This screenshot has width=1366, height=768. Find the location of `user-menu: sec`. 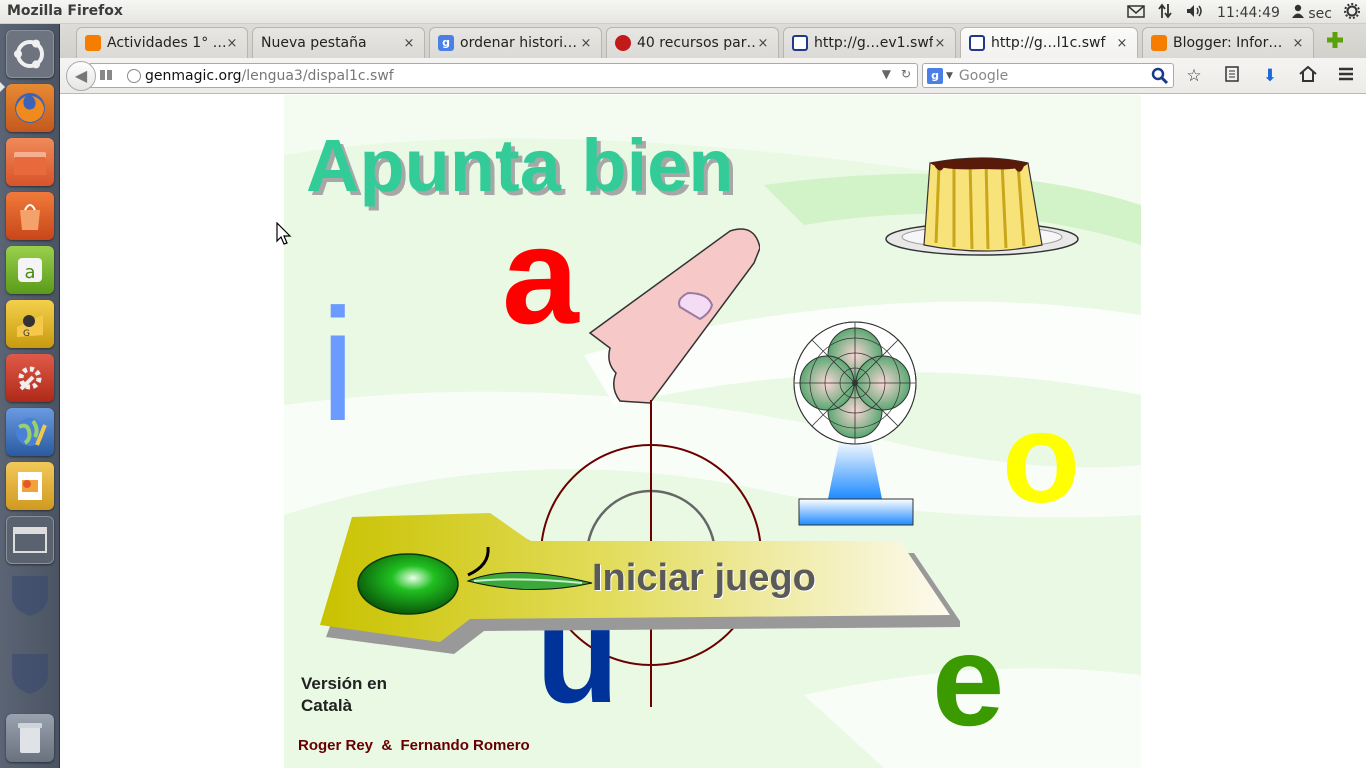

user-menu: sec is located at coordinates (1311, 13).